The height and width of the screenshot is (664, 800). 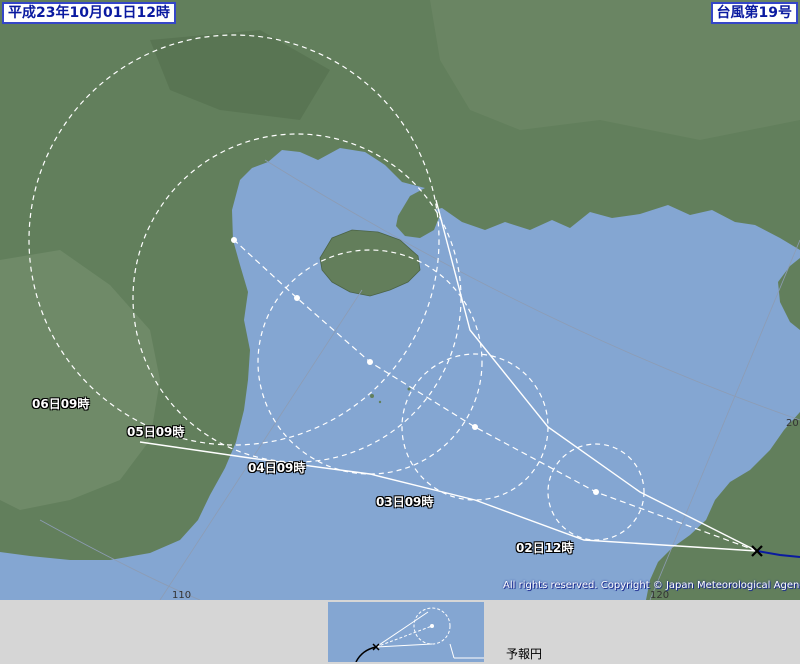 I want to click on issue-date-label: 平成23年10月01日12時, so click(x=89, y=13).